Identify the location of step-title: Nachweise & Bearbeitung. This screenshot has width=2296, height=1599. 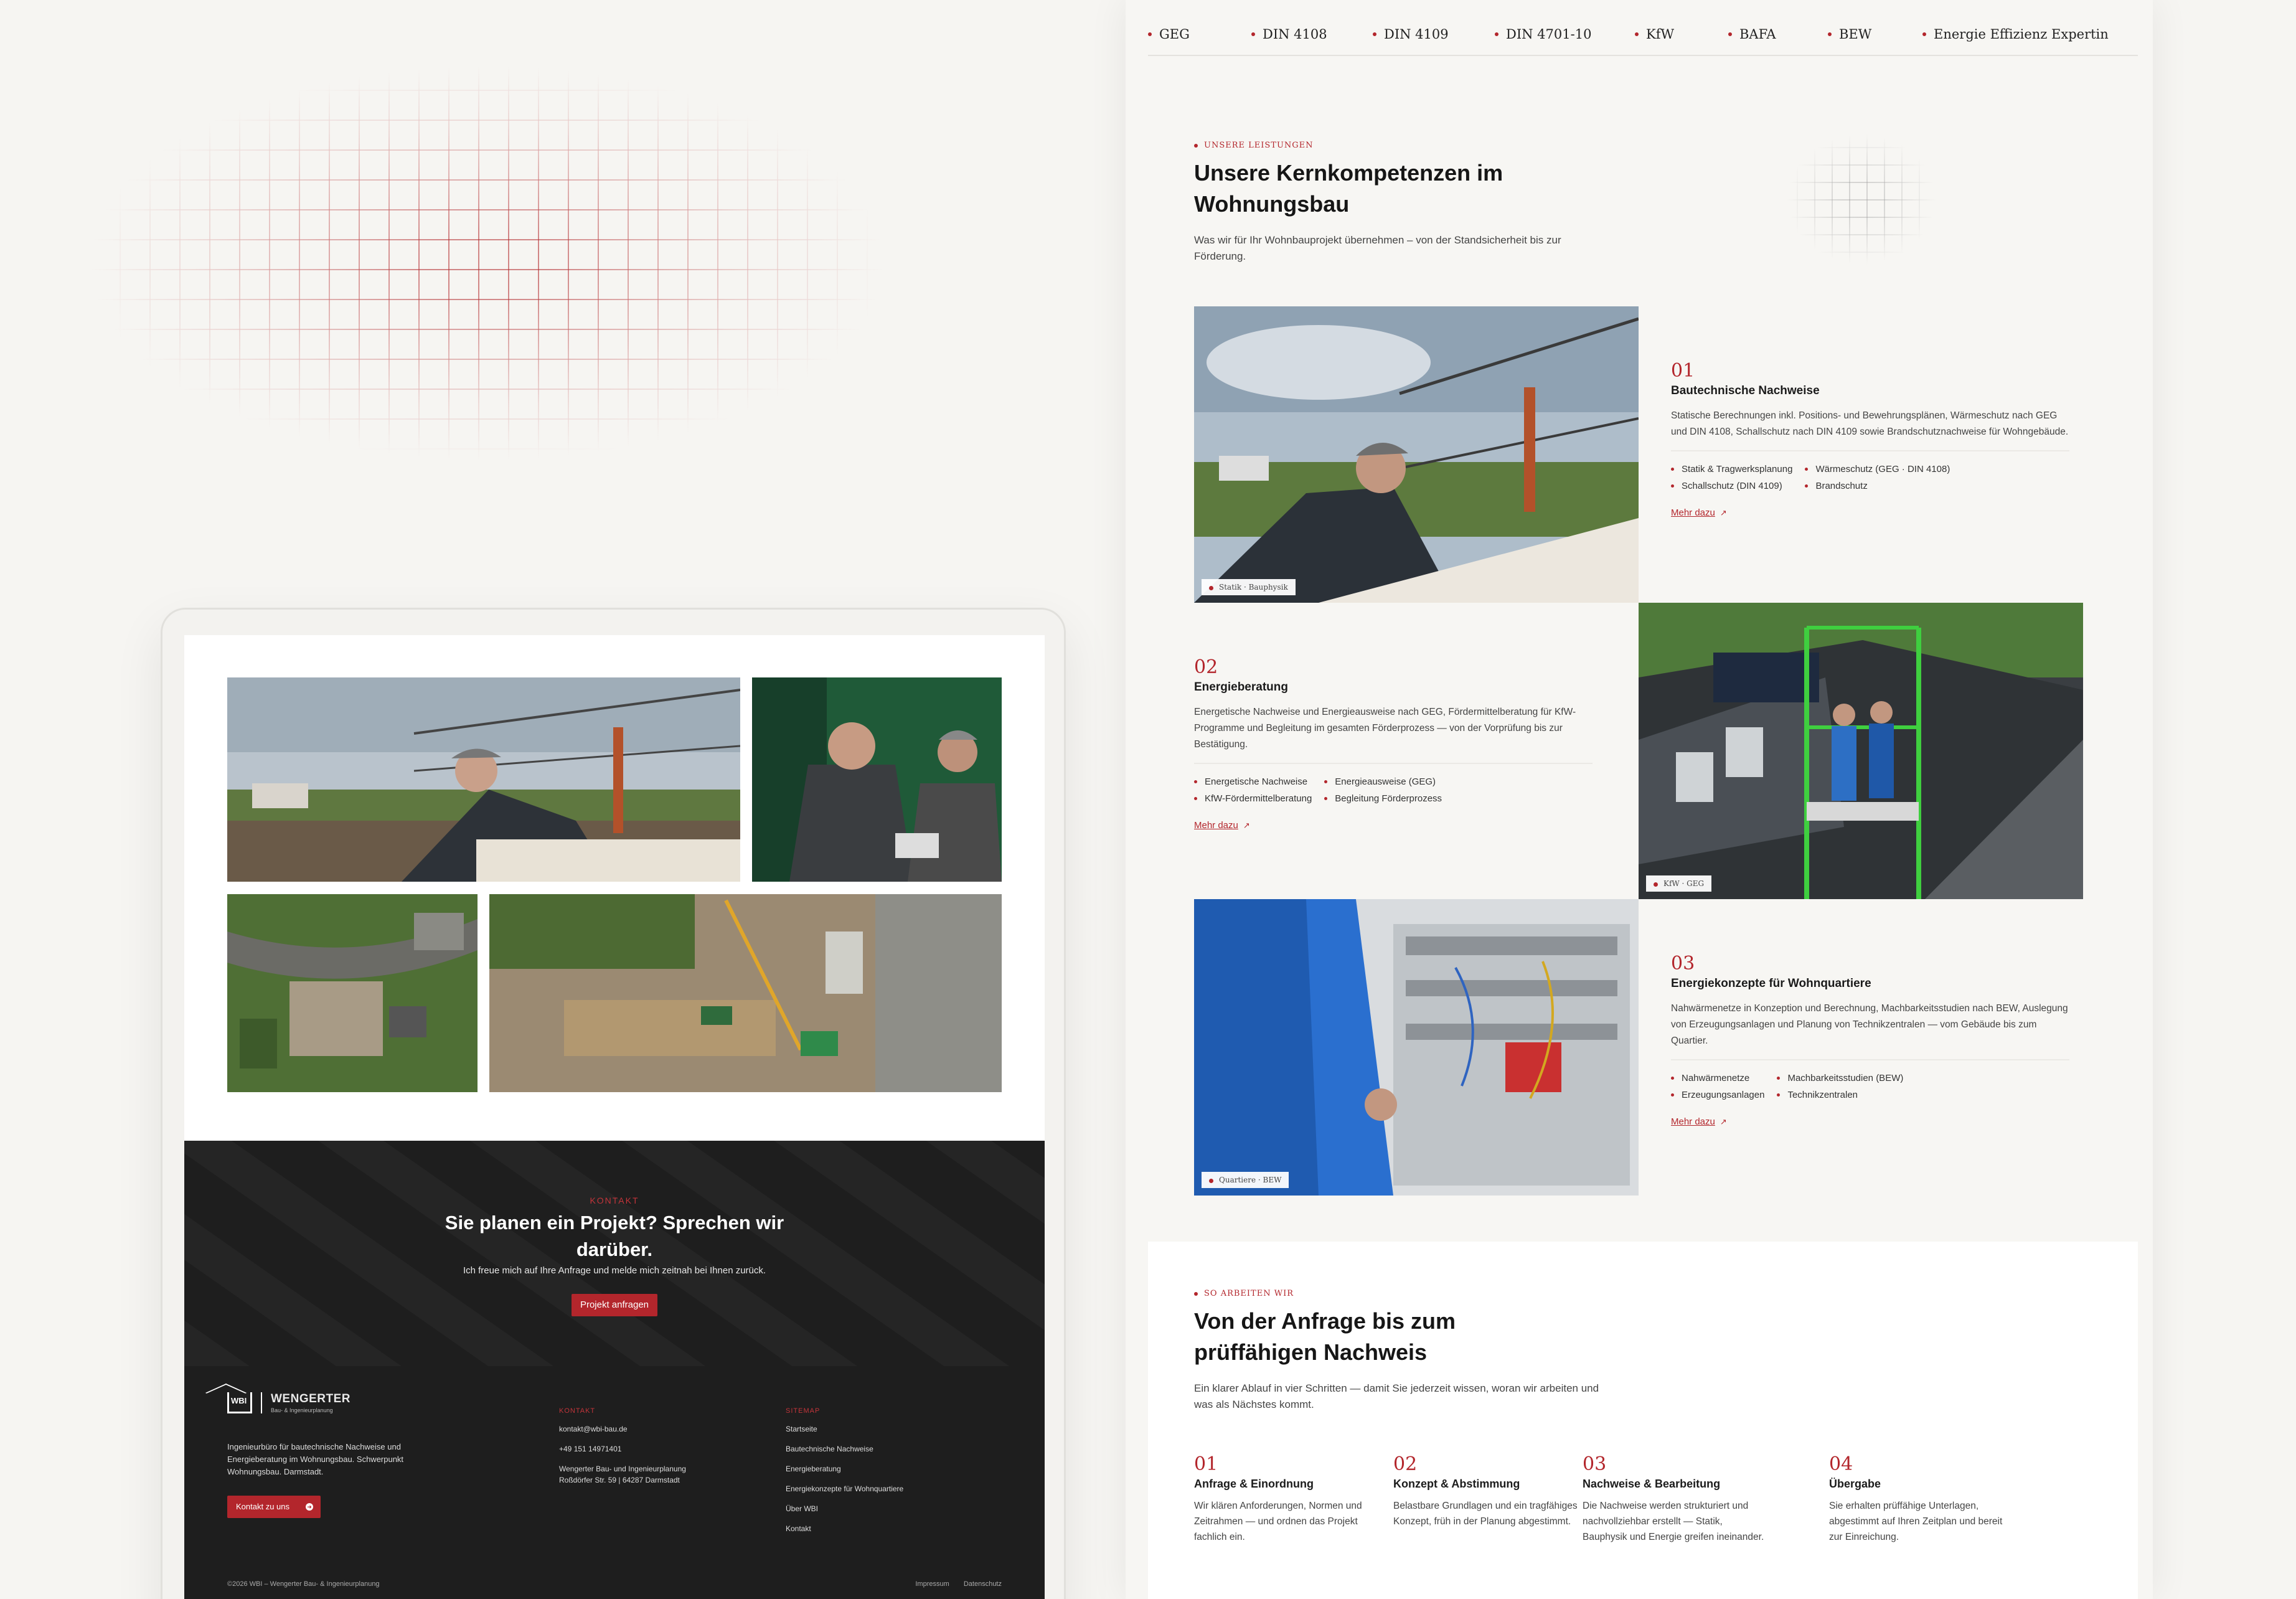
(1652, 1484).